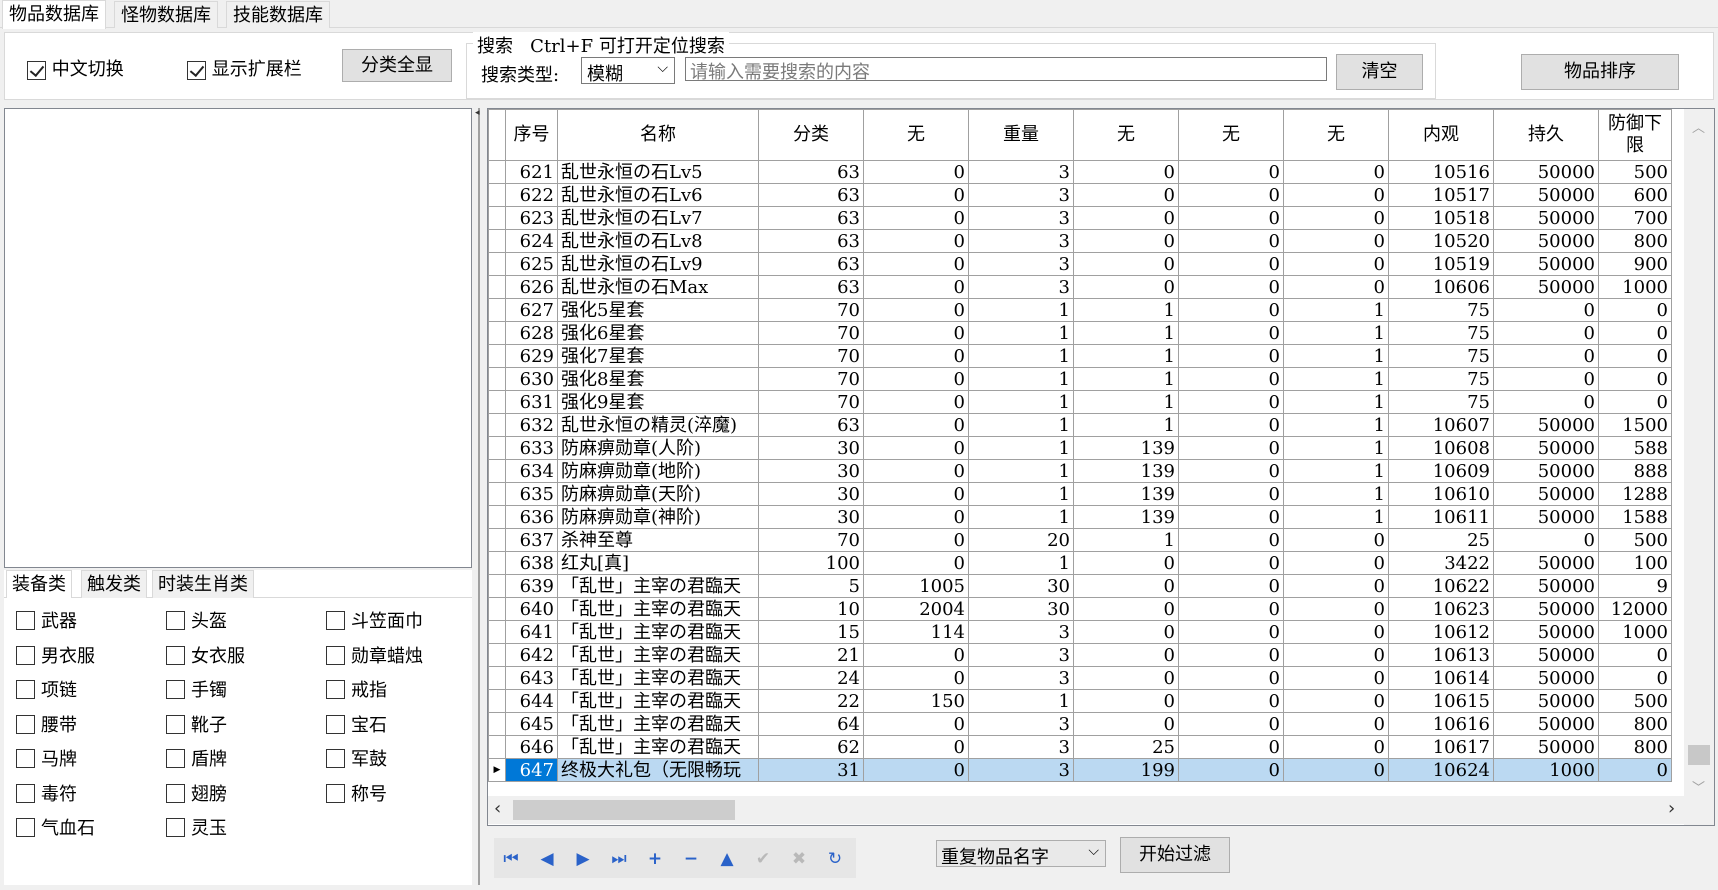 This screenshot has width=1718, height=890. Describe the element at coordinates (1126, 770) in the screenshot. I see `table-cell: 199` at that location.